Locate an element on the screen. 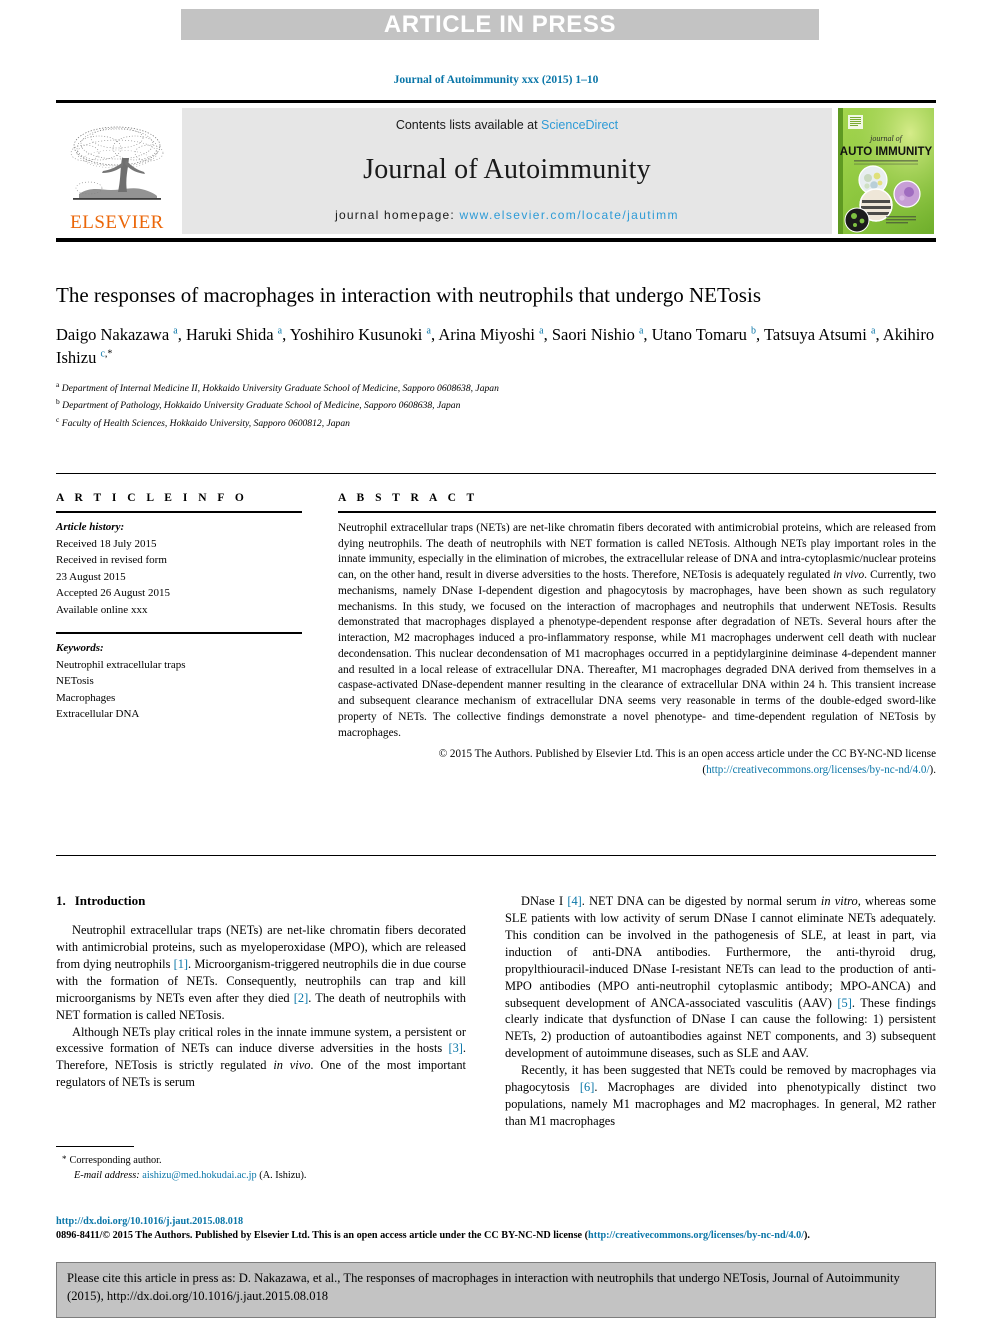  journal-title: Journal of Autoimmunity is located at coordinates (507, 169).